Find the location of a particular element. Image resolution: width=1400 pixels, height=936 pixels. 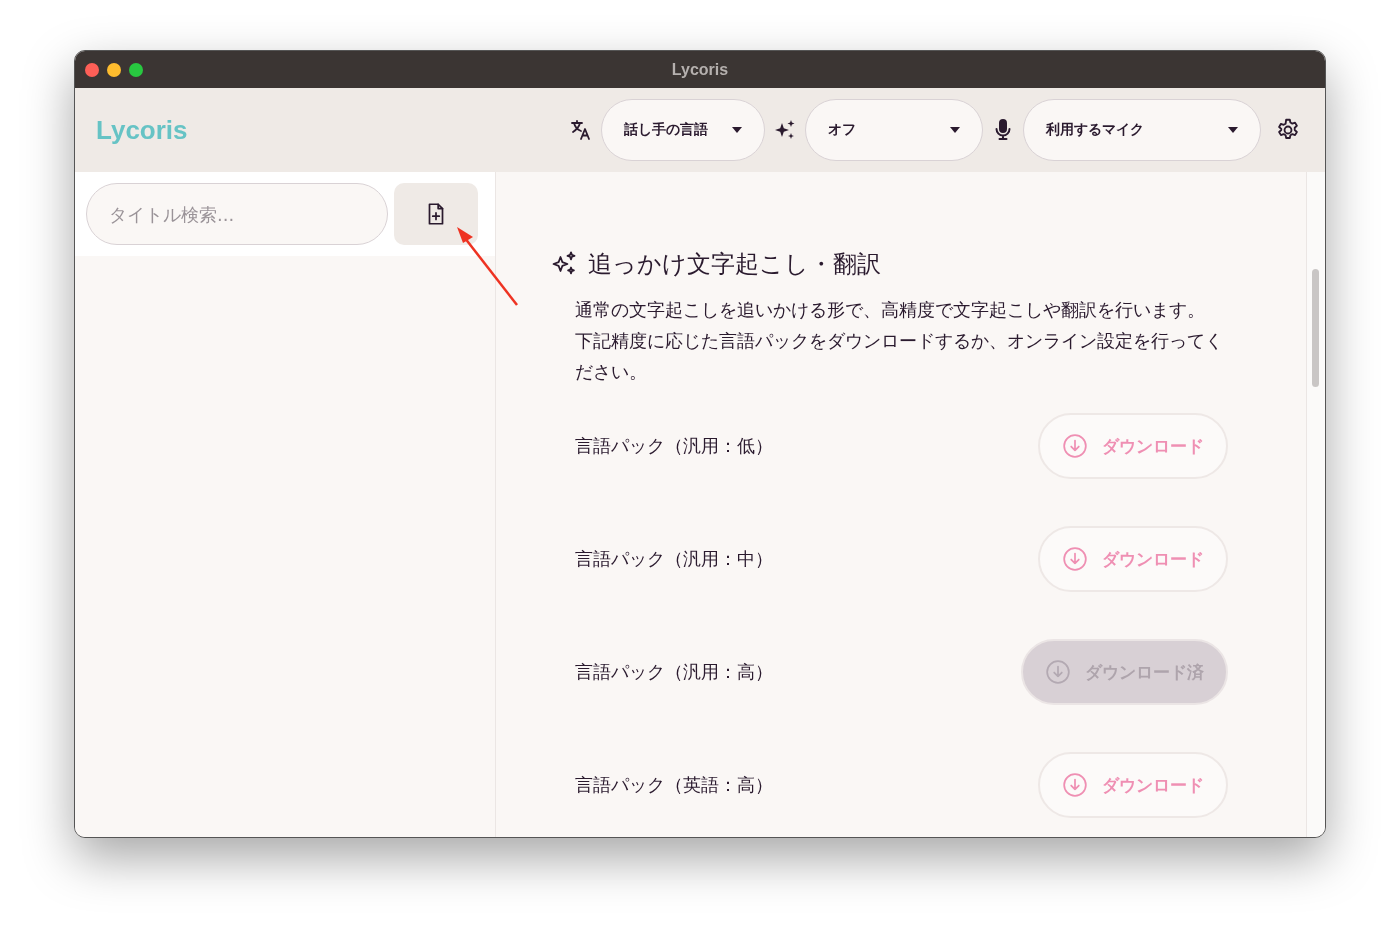

zoom-button is located at coordinates (136, 69).